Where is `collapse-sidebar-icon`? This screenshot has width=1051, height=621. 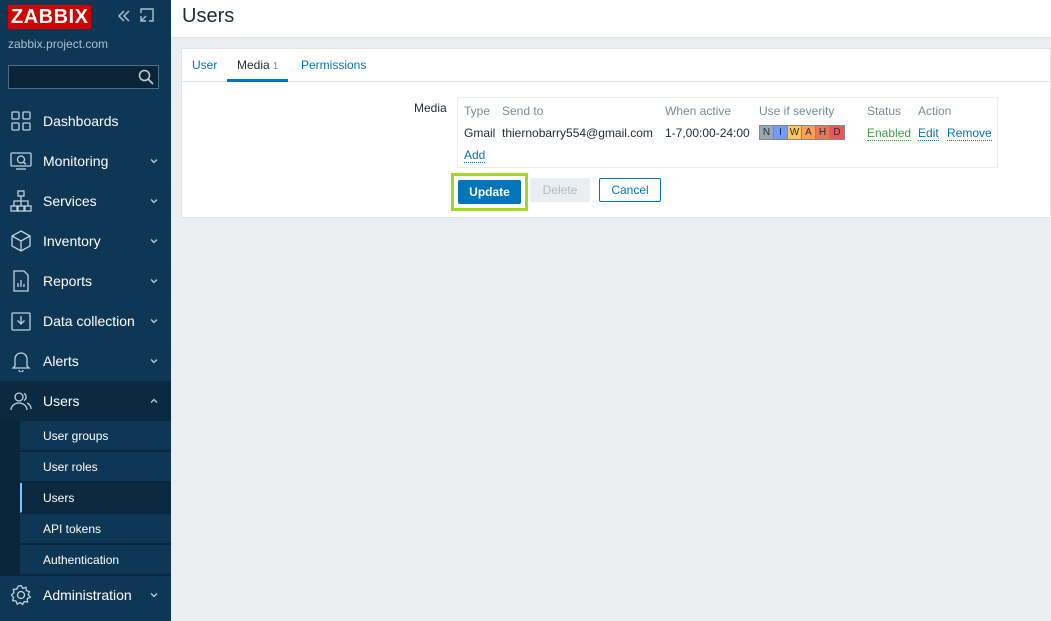 collapse-sidebar-icon is located at coordinates (123, 16).